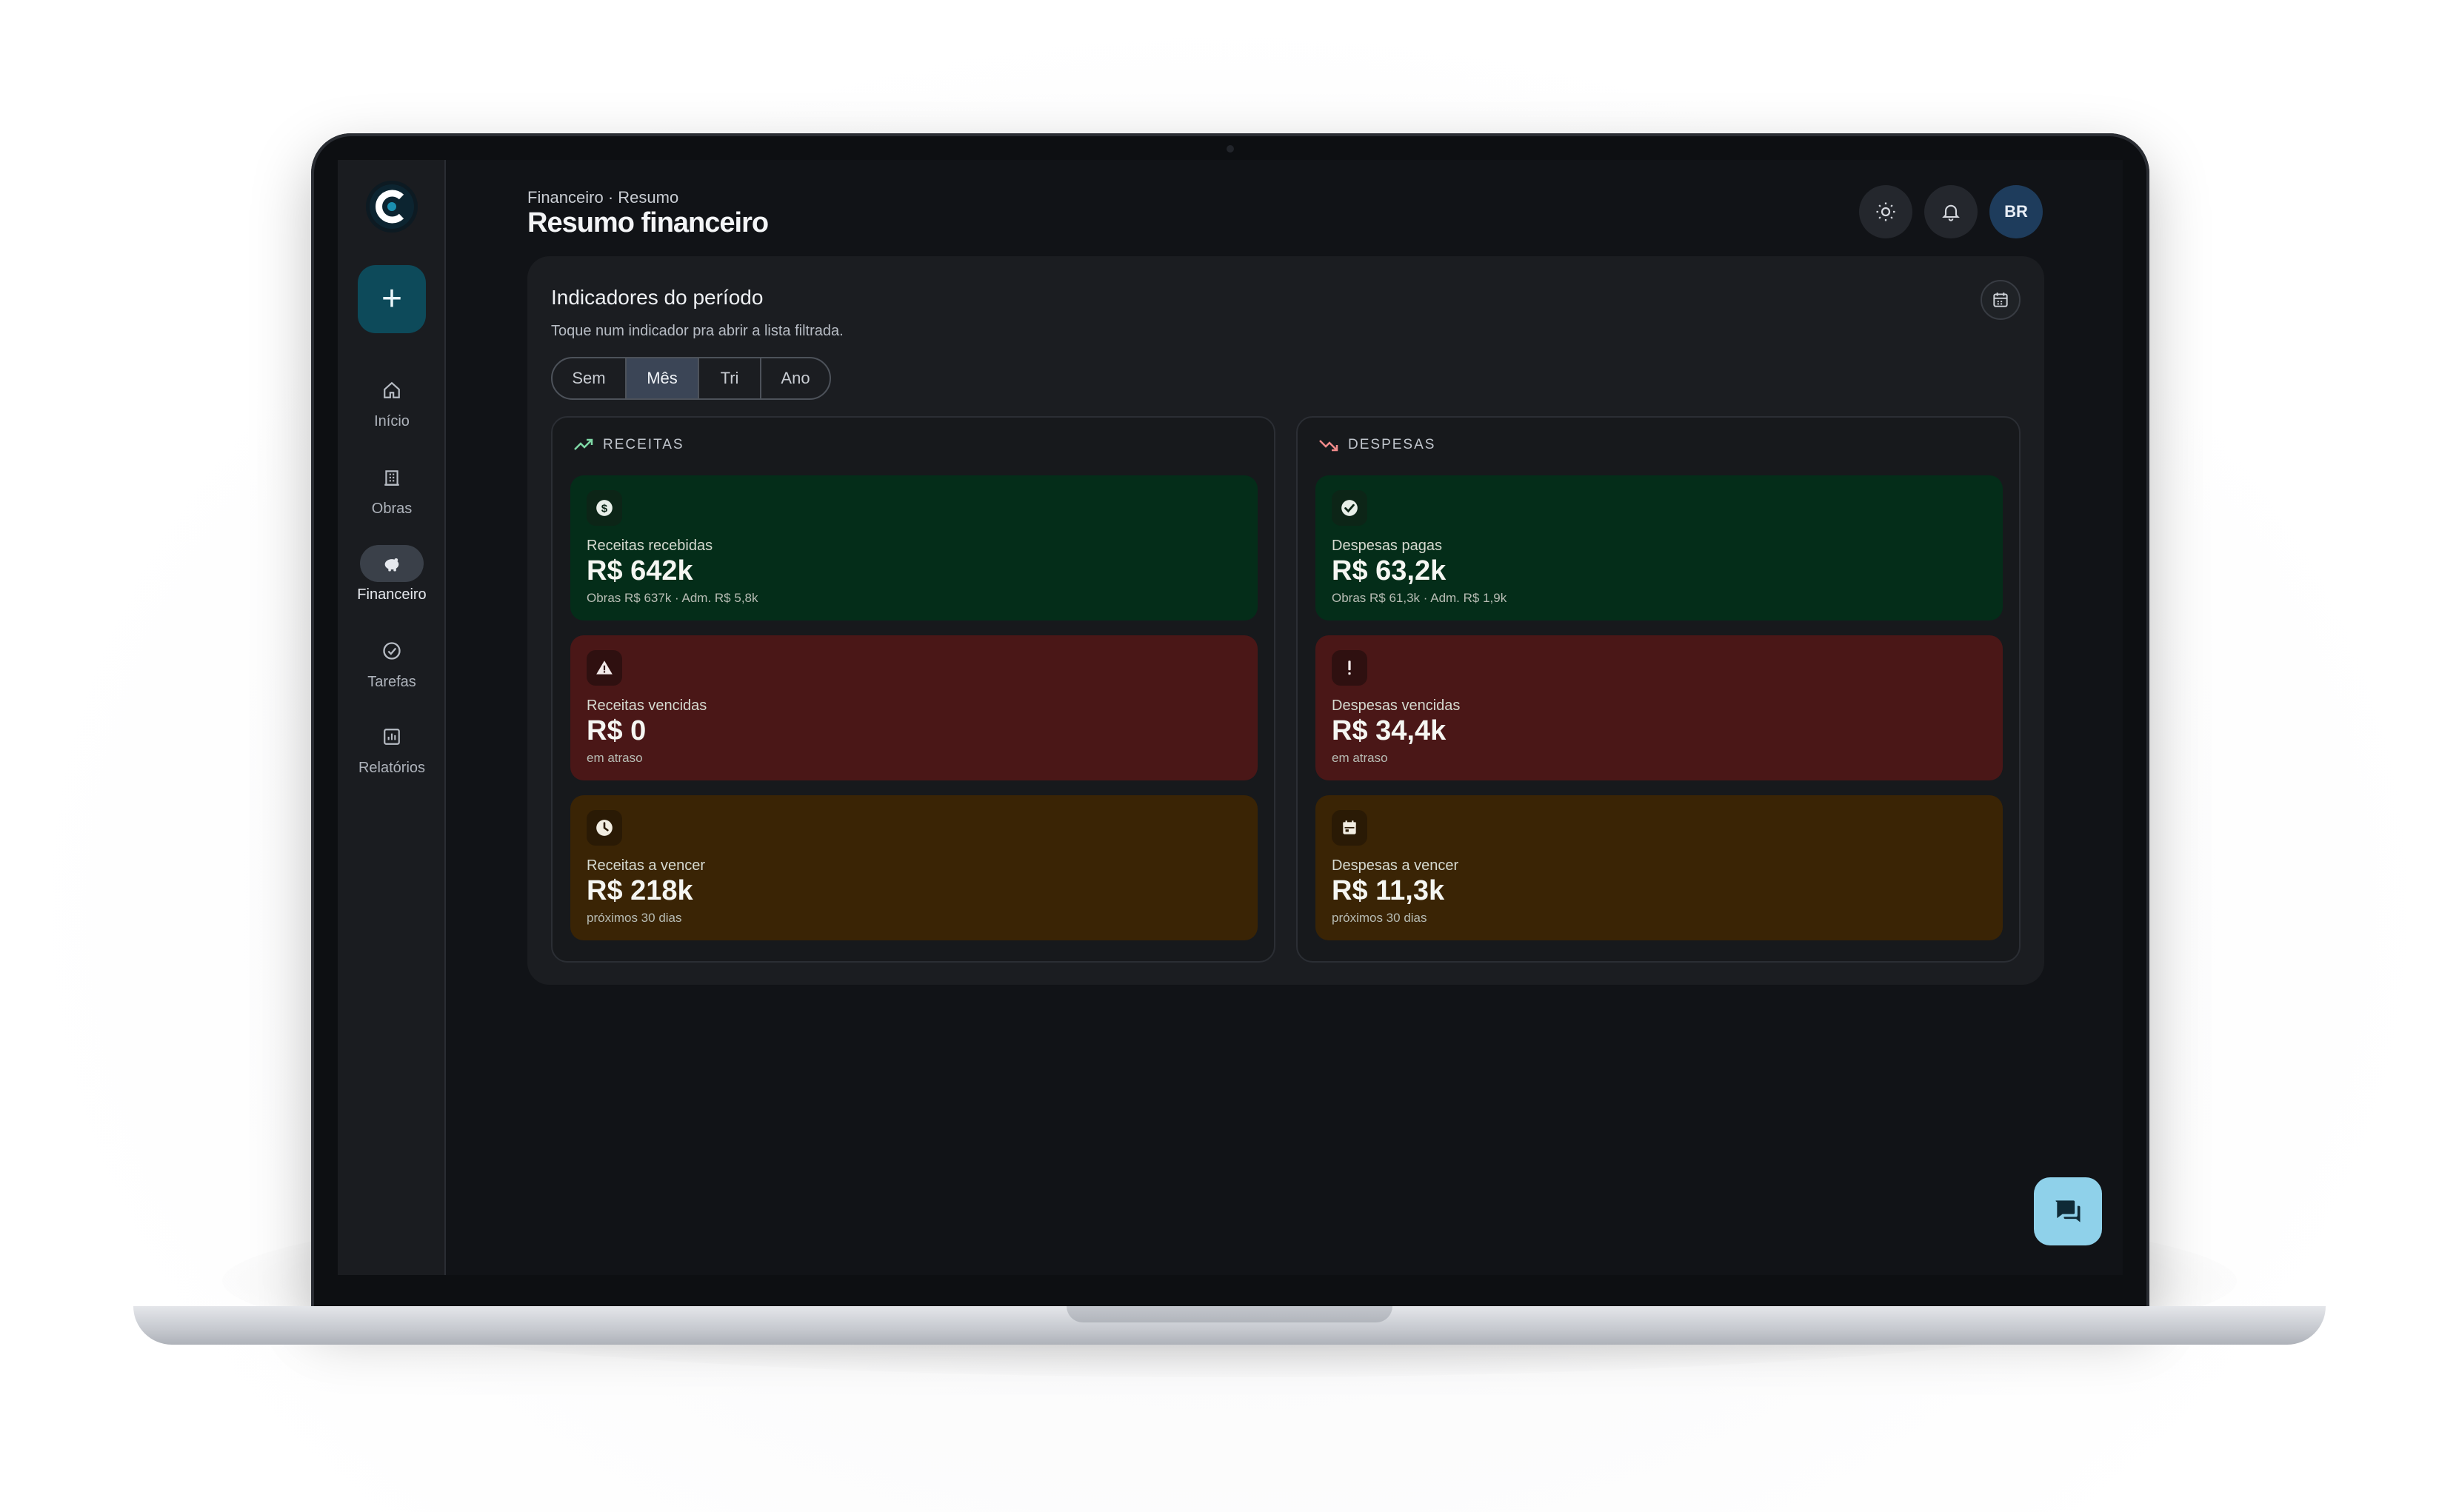 This screenshot has height=1512, width=2459. I want to click on sidebar-item-relatorios: Relatórios, so click(392, 747).